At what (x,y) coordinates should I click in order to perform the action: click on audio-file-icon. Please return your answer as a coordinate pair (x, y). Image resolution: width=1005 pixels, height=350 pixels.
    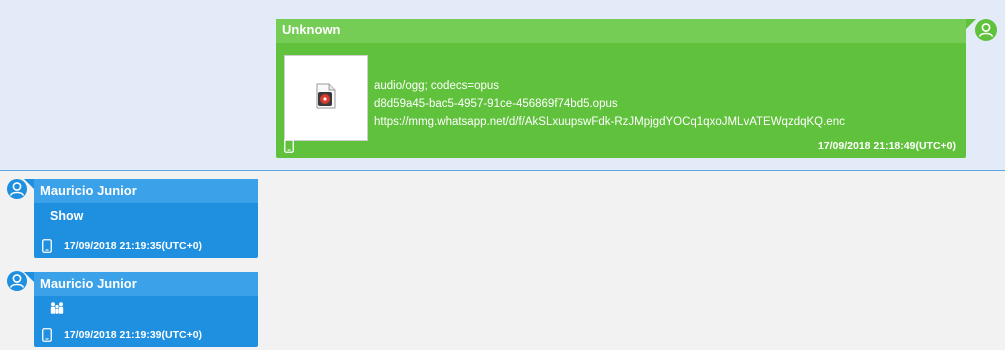
    Looking at the image, I should click on (326, 98).